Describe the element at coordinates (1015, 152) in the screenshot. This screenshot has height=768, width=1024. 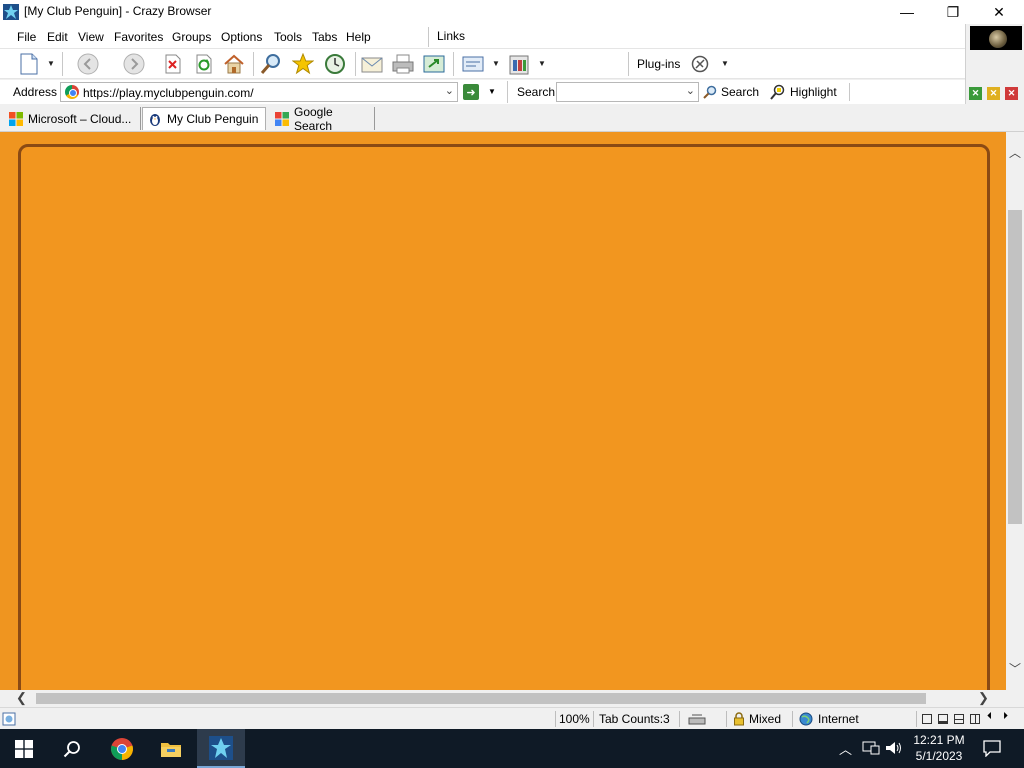
I see `scroll-up-icon: ︿` at that location.